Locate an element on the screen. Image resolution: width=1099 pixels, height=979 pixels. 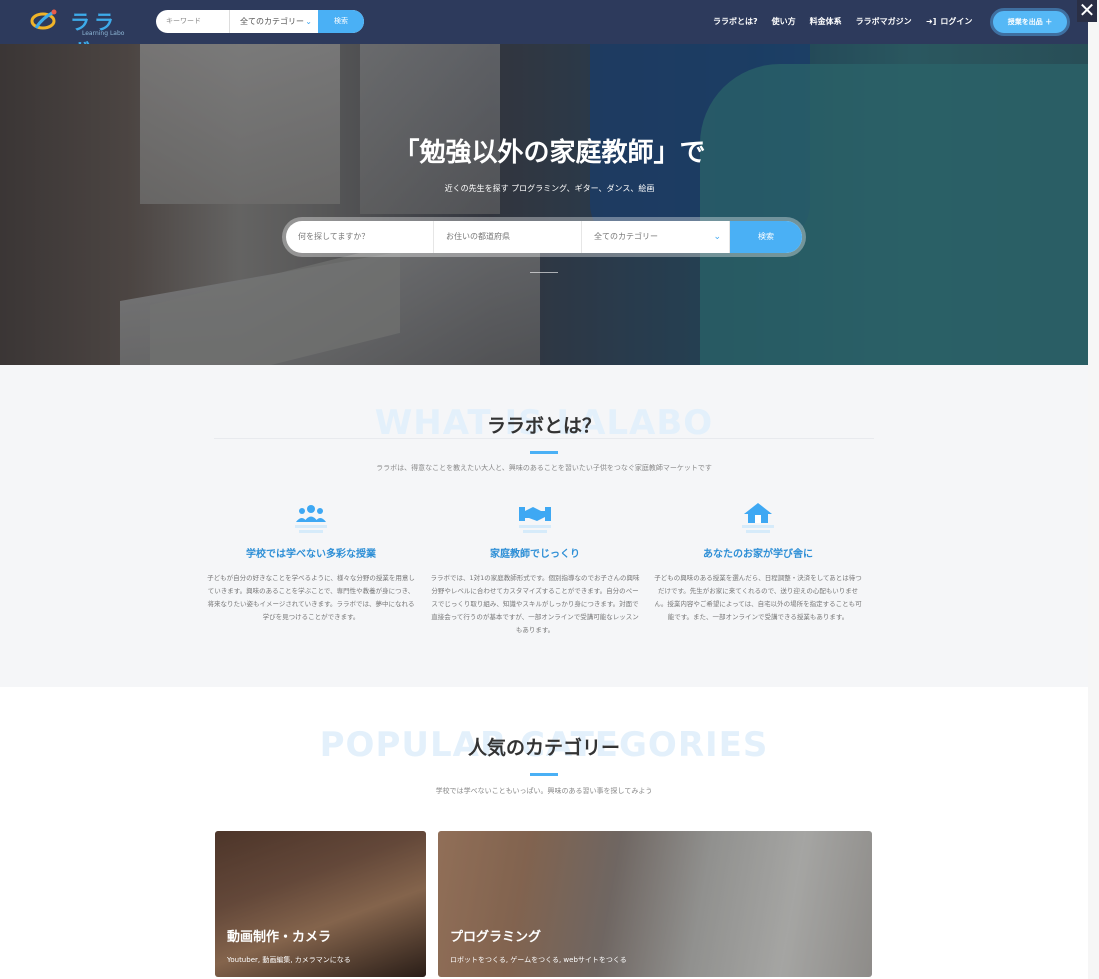
nav-item-magazine: ララボマガジン is located at coordinates (884, 21).